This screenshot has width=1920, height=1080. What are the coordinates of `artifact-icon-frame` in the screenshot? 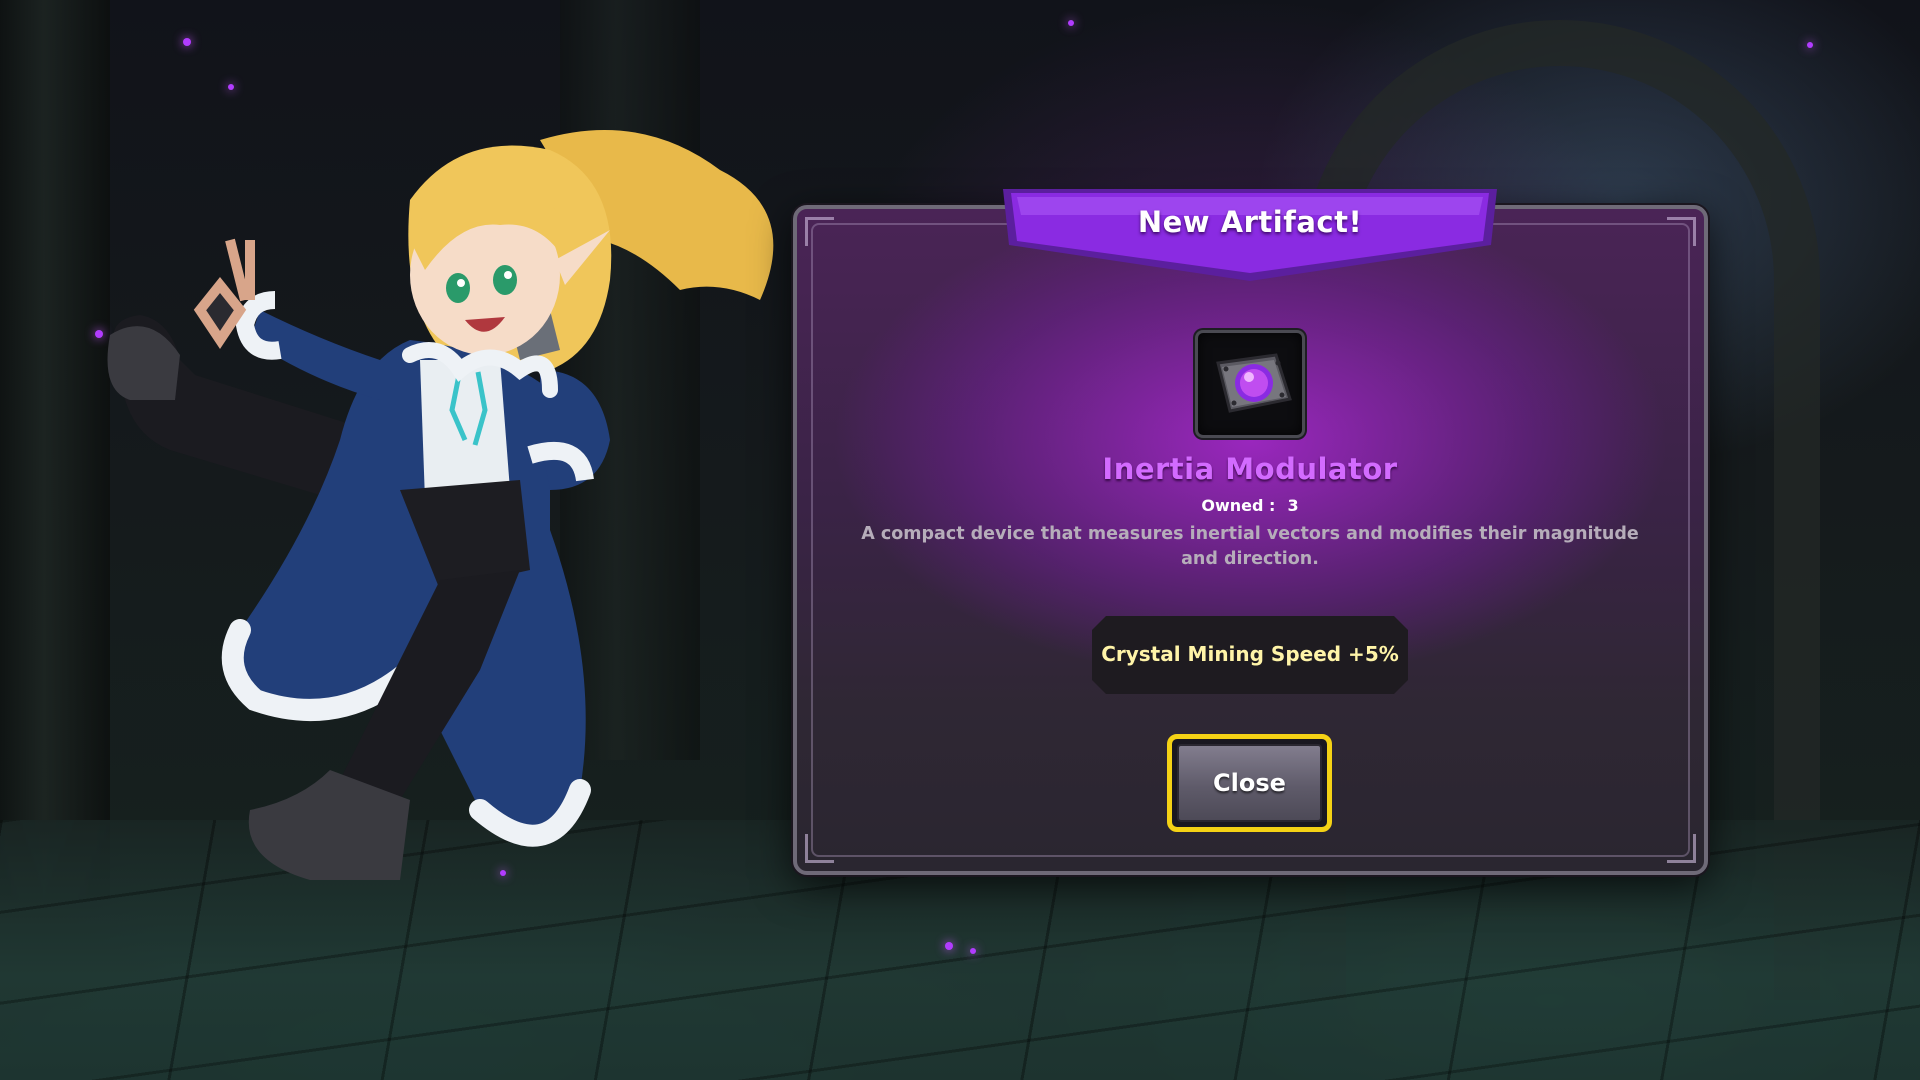 It's located at (1250, 384).